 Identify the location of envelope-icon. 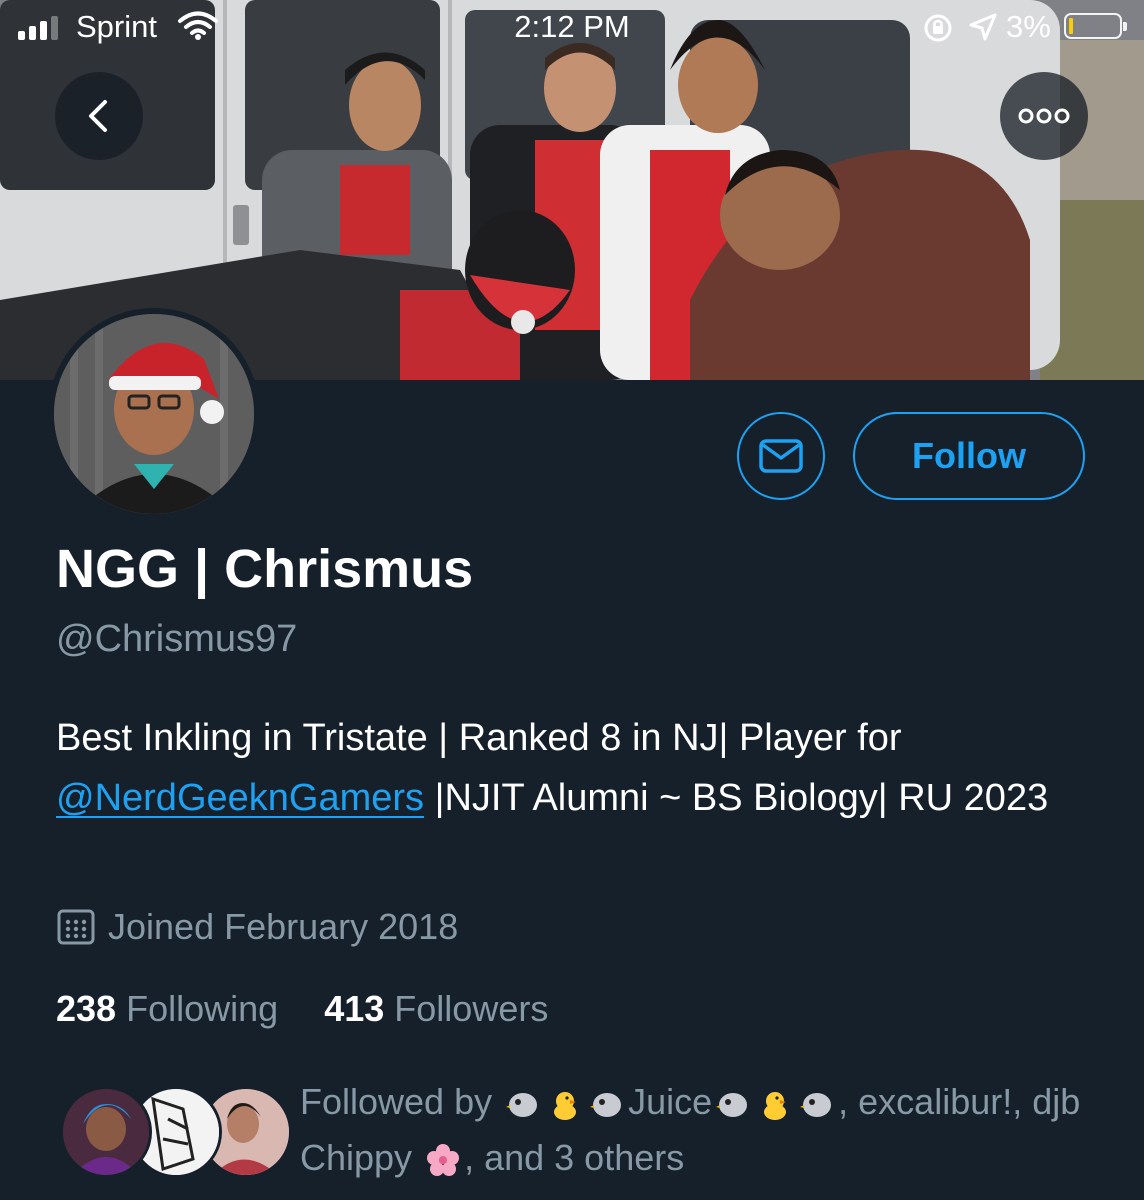
(781, 456).